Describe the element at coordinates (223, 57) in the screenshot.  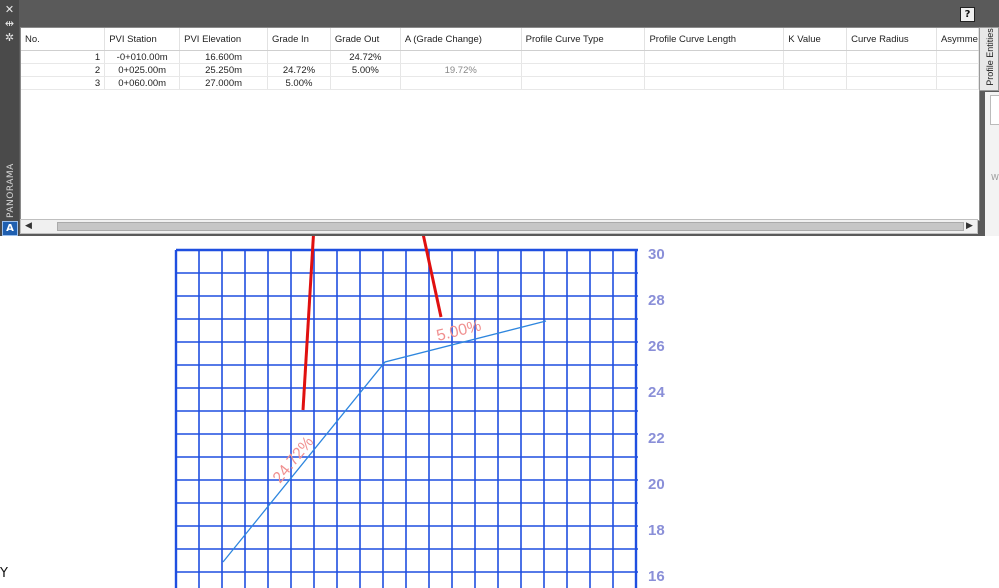
I see `cell-elevation: 16.600m` at that location.